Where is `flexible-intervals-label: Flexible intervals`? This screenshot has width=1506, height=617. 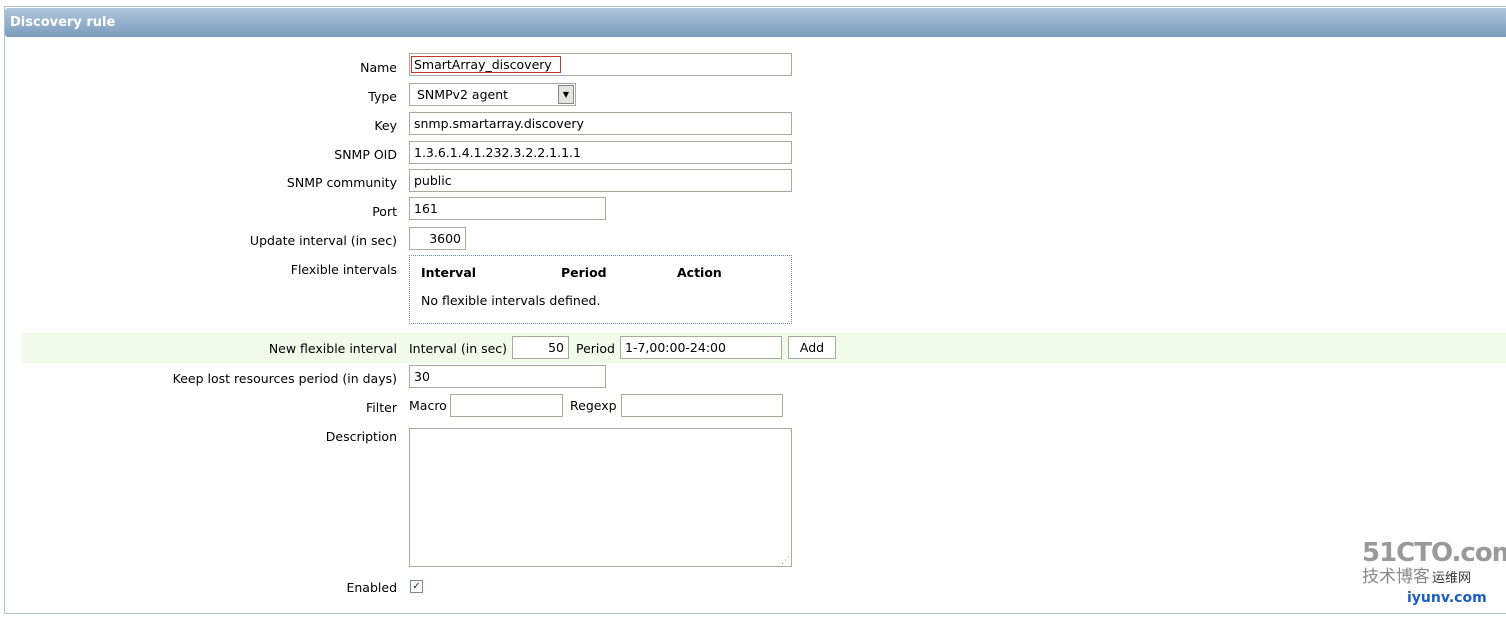
flexible-intervals-label: Flexible intervals is located at coordinates (343, 269).